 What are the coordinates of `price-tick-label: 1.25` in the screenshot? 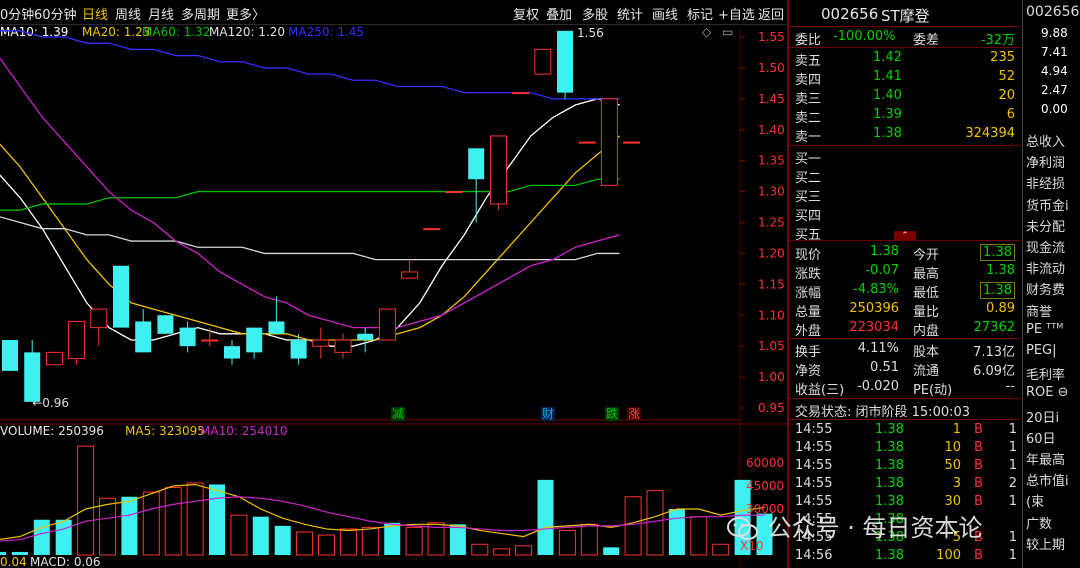 It's located at (771, 223).